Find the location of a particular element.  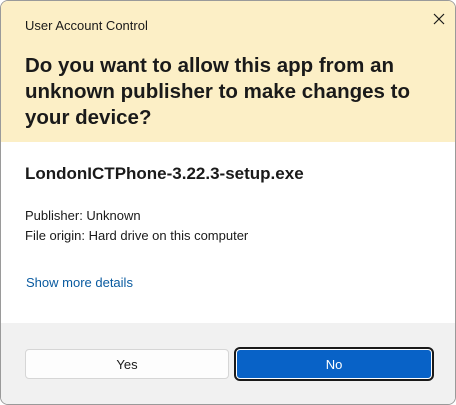

yes-button: Yes is located at coordinates (127, 364).